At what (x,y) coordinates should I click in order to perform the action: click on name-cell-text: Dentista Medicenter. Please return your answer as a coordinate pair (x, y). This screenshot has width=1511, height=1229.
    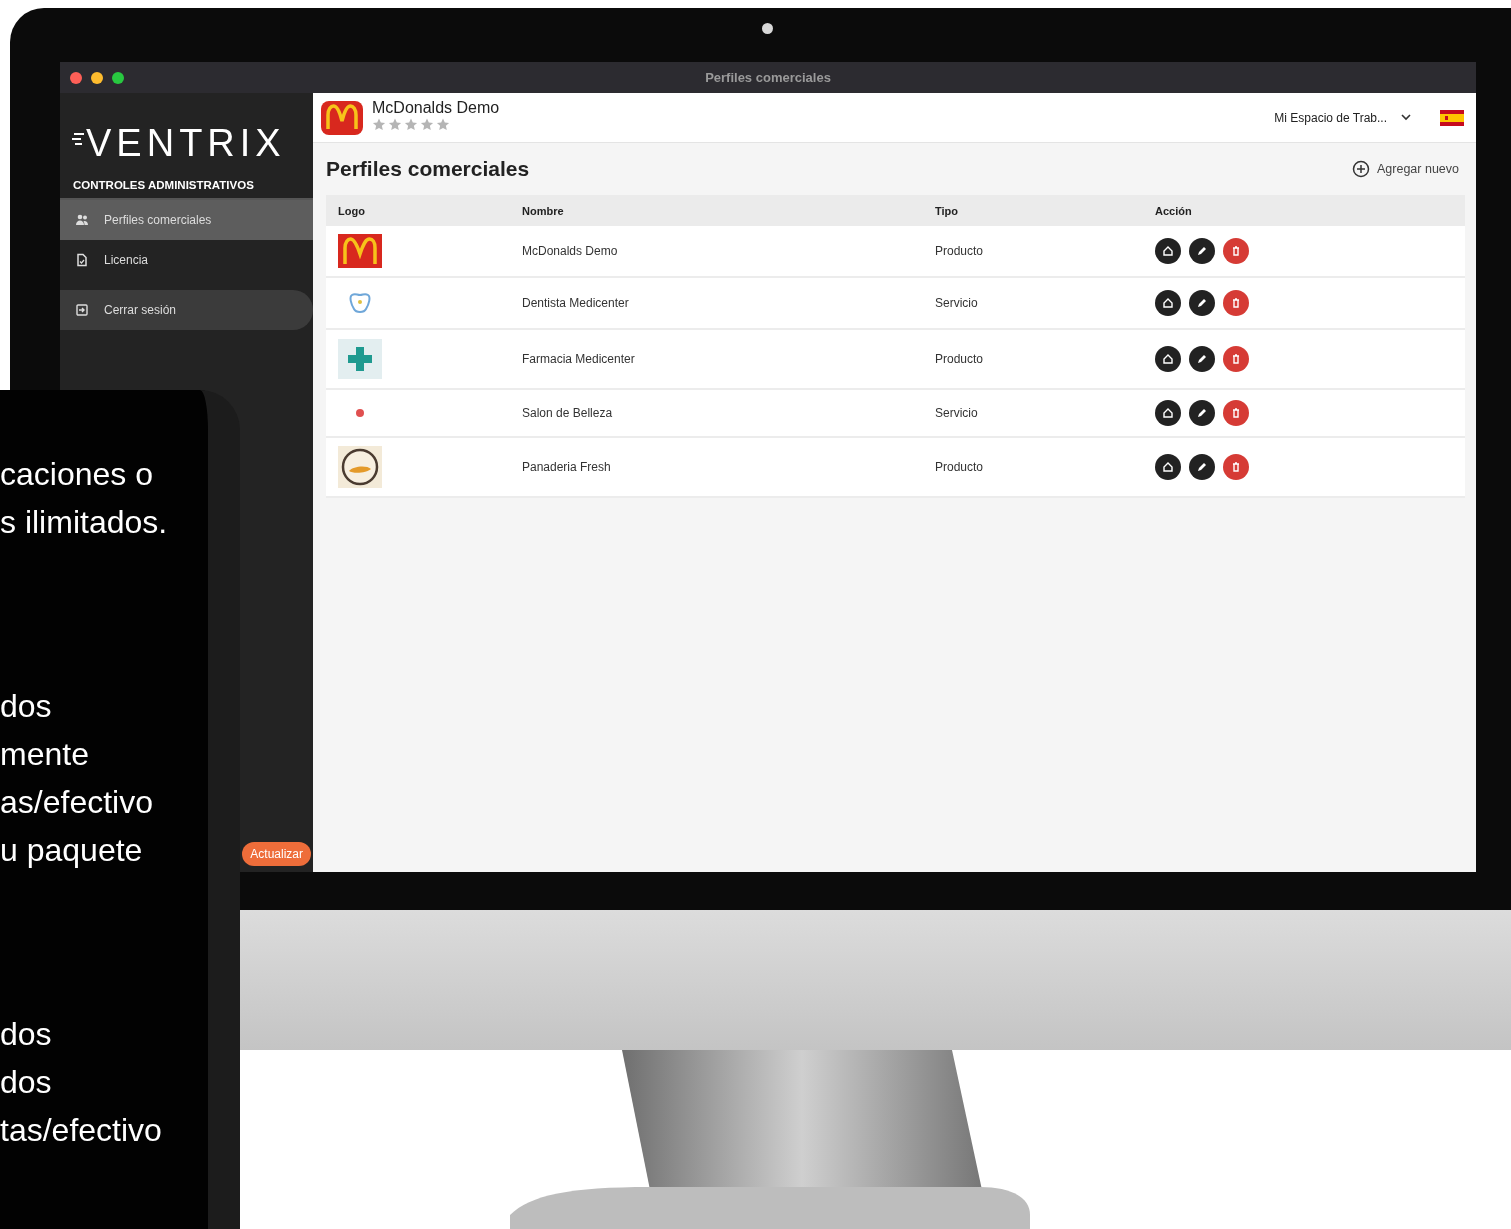
    Looking at the image, I should click on (576, 303).